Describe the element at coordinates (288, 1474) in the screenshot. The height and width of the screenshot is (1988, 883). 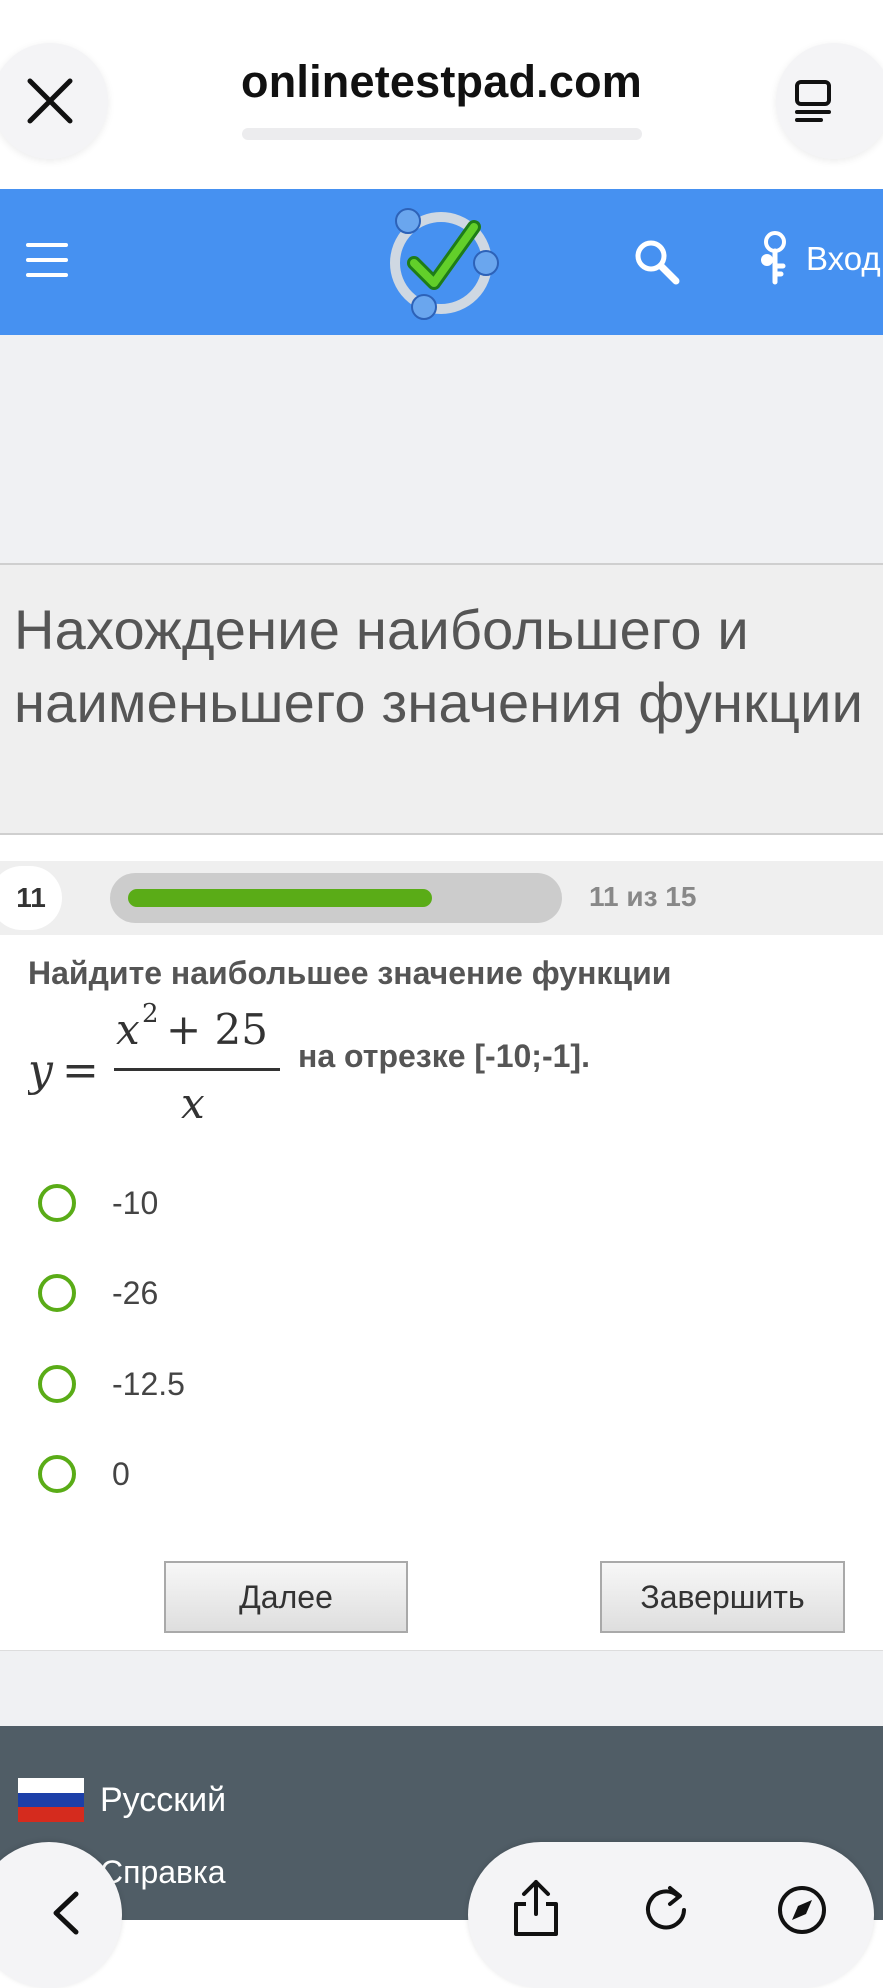
I see `answer-option: 0` at that location.